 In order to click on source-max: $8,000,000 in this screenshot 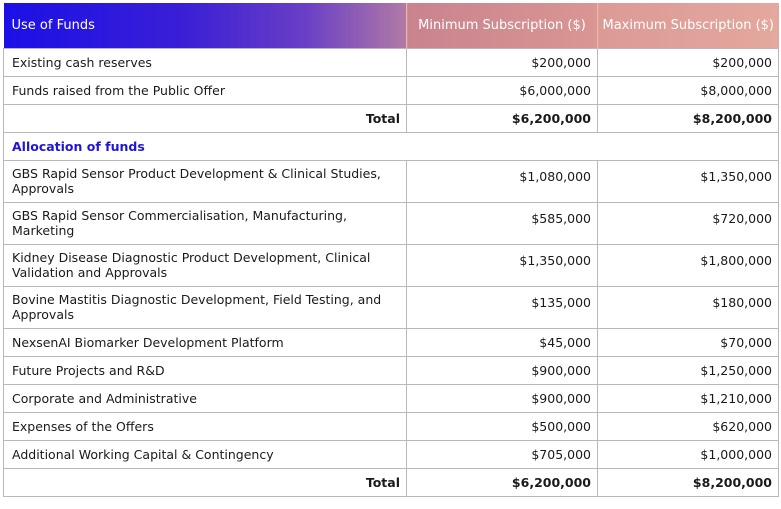, I will do `click(688, 90)`.